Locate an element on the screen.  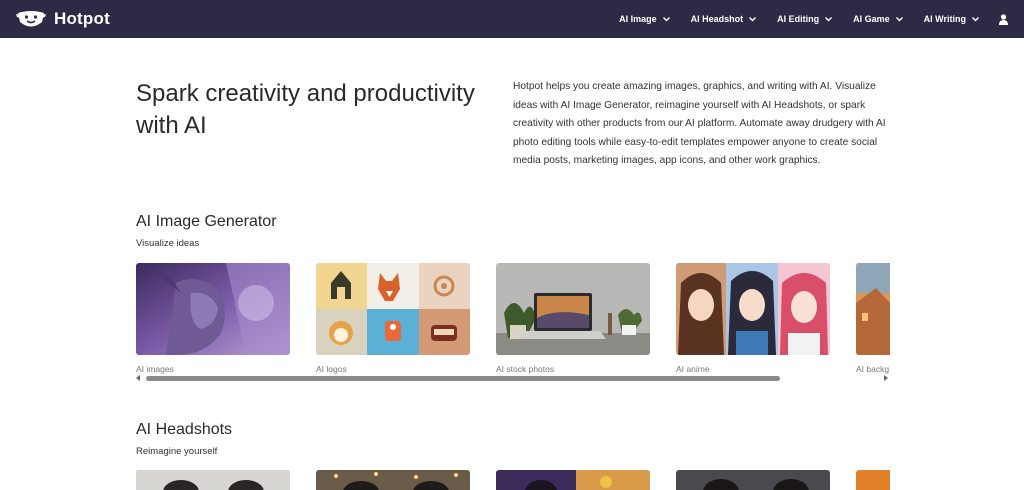
ai-stock-photos-thumbnail is located at coordinates (573, 309).